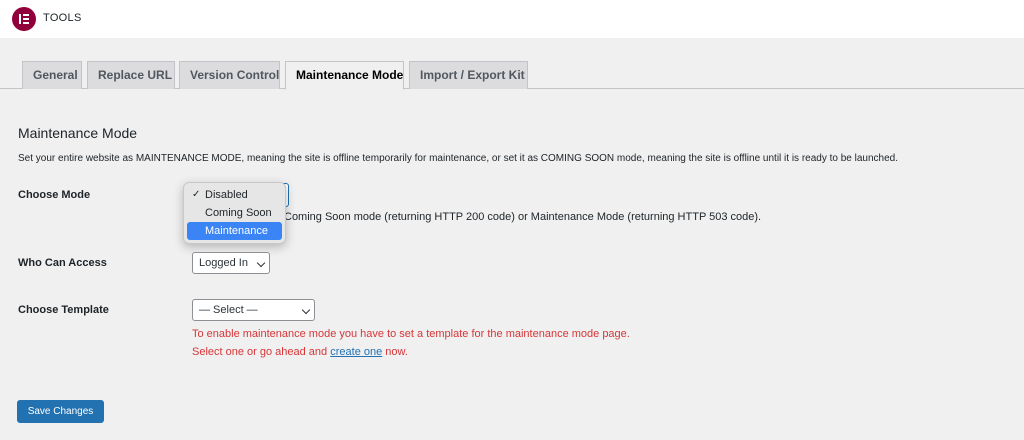 The width and height of the screenshot is (1024, 440). What do you see at coordinates (228, 310) in the screenshot?
I see `select-value: — Select —` at bounding box center [228, 310].